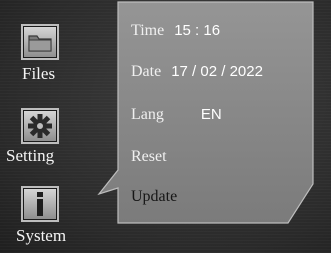  What do you see at coordinates (39, 73) in the screenshot?
I see `sidebar-item-label: Files` at bounding box center [39, 73].